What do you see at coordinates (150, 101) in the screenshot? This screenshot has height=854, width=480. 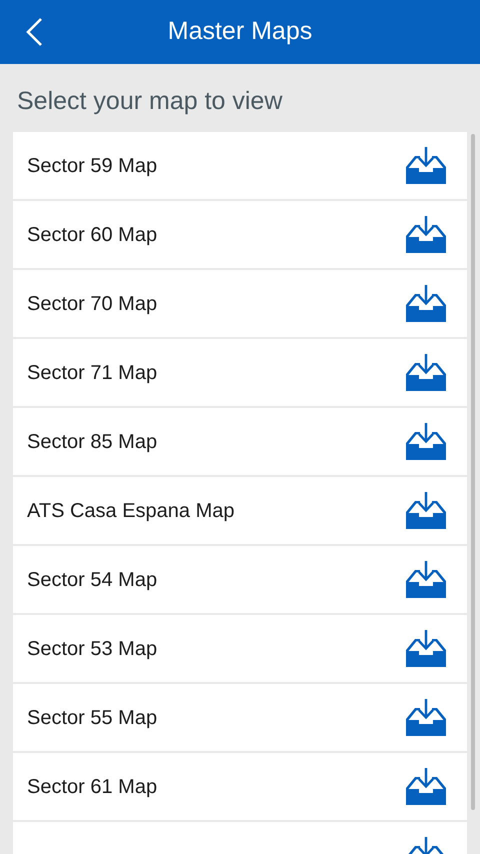 I see `section-heading: Select your map to view` at bounding box center [150, 101].